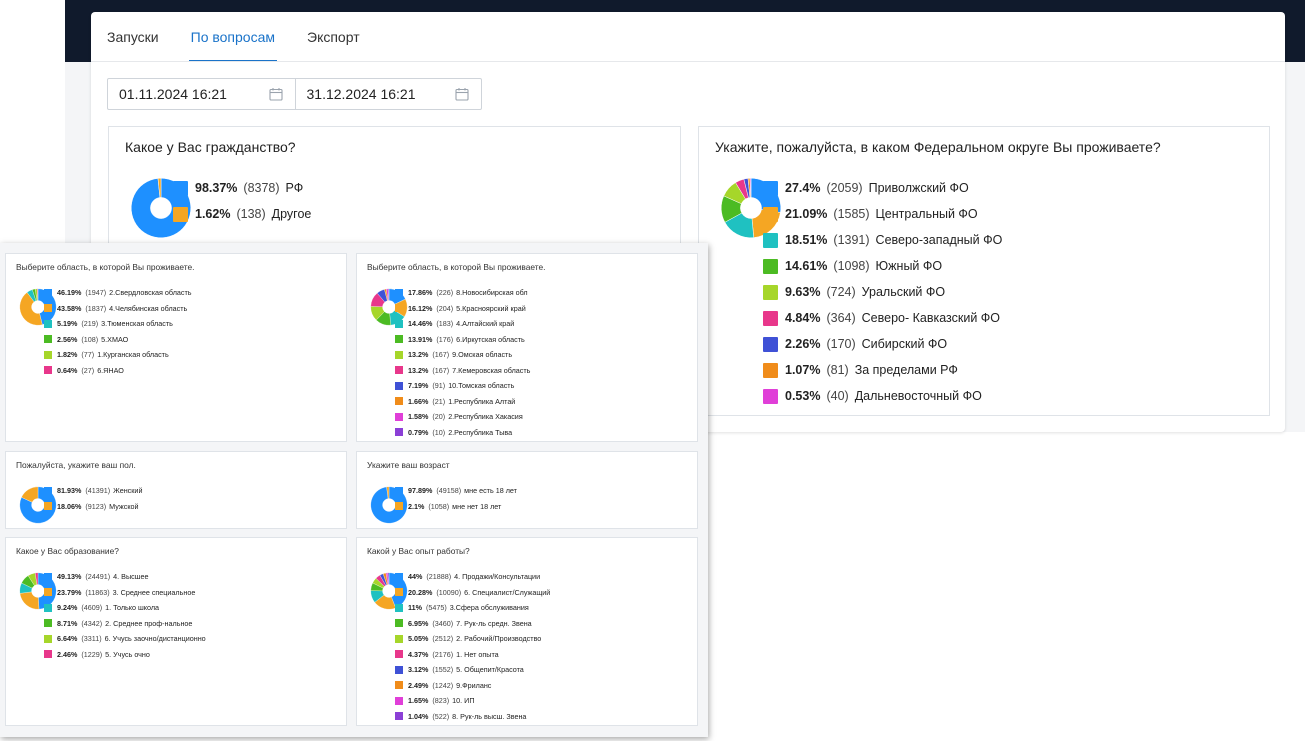  I want to click on legend-item: 11% (5475) 3.Сфера обслуживания, so click(472, 608).